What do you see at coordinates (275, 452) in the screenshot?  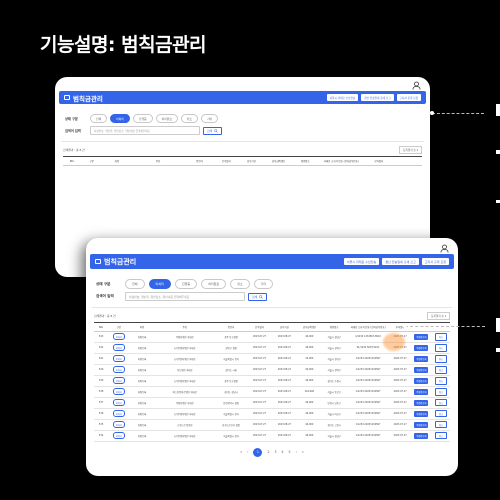 I see `page-link: 3` at bounding box center [275, 452].